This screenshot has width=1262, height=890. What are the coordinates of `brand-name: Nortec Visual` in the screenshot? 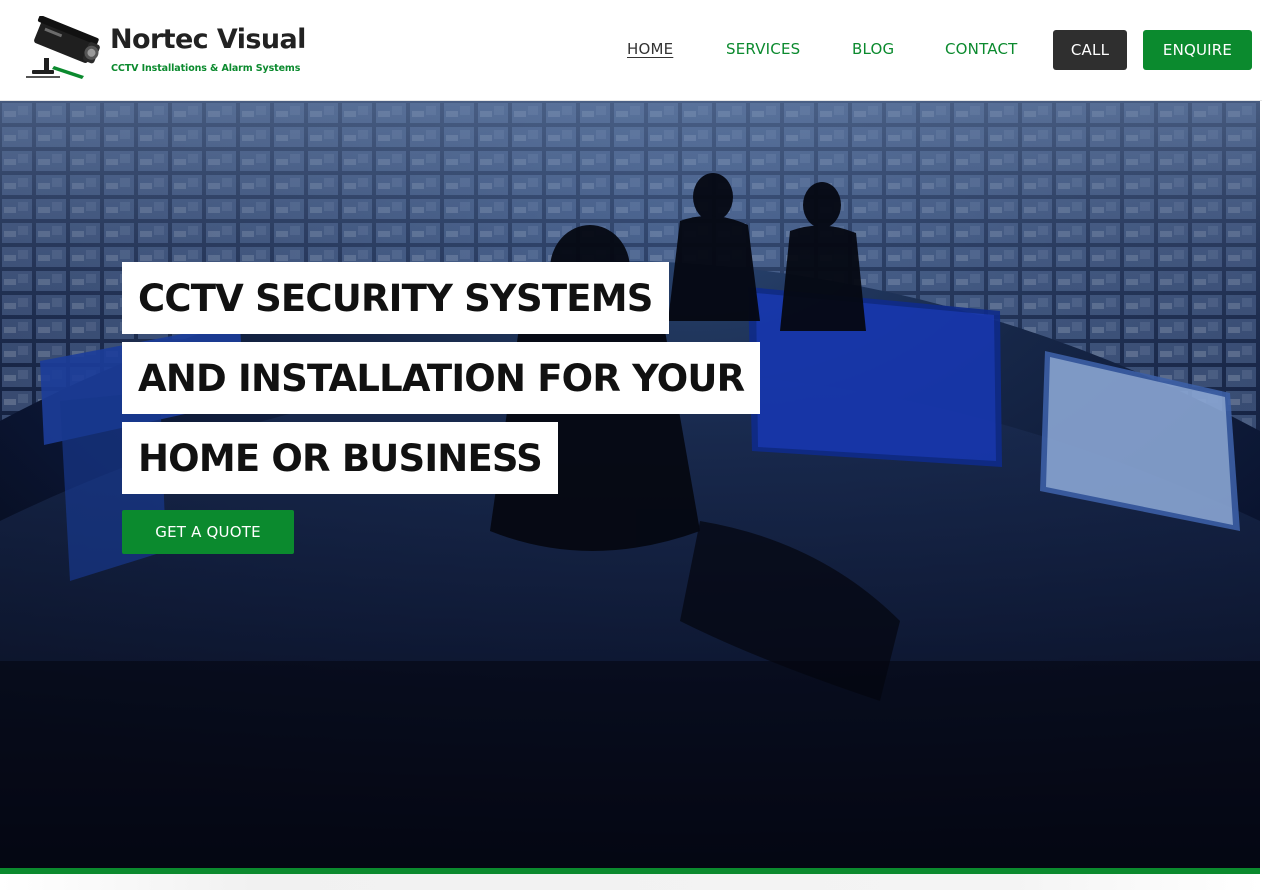 It's located at (208, 39).